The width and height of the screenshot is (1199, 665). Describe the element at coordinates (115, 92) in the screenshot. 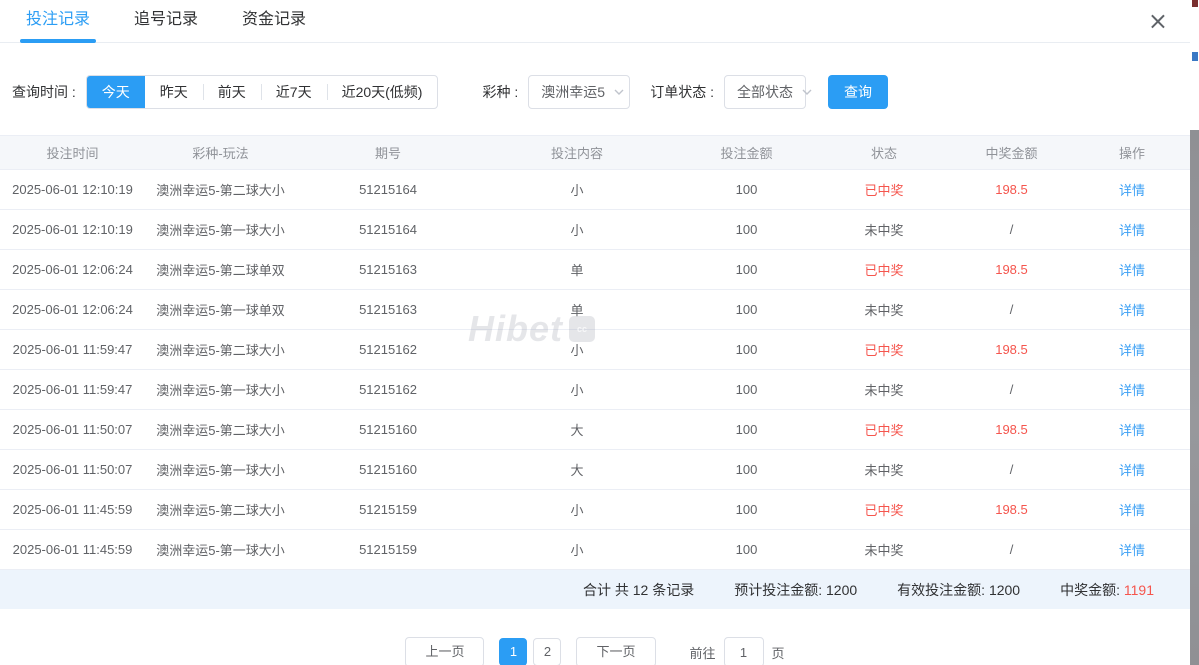

I see `time-option-today: 今天` at that location.